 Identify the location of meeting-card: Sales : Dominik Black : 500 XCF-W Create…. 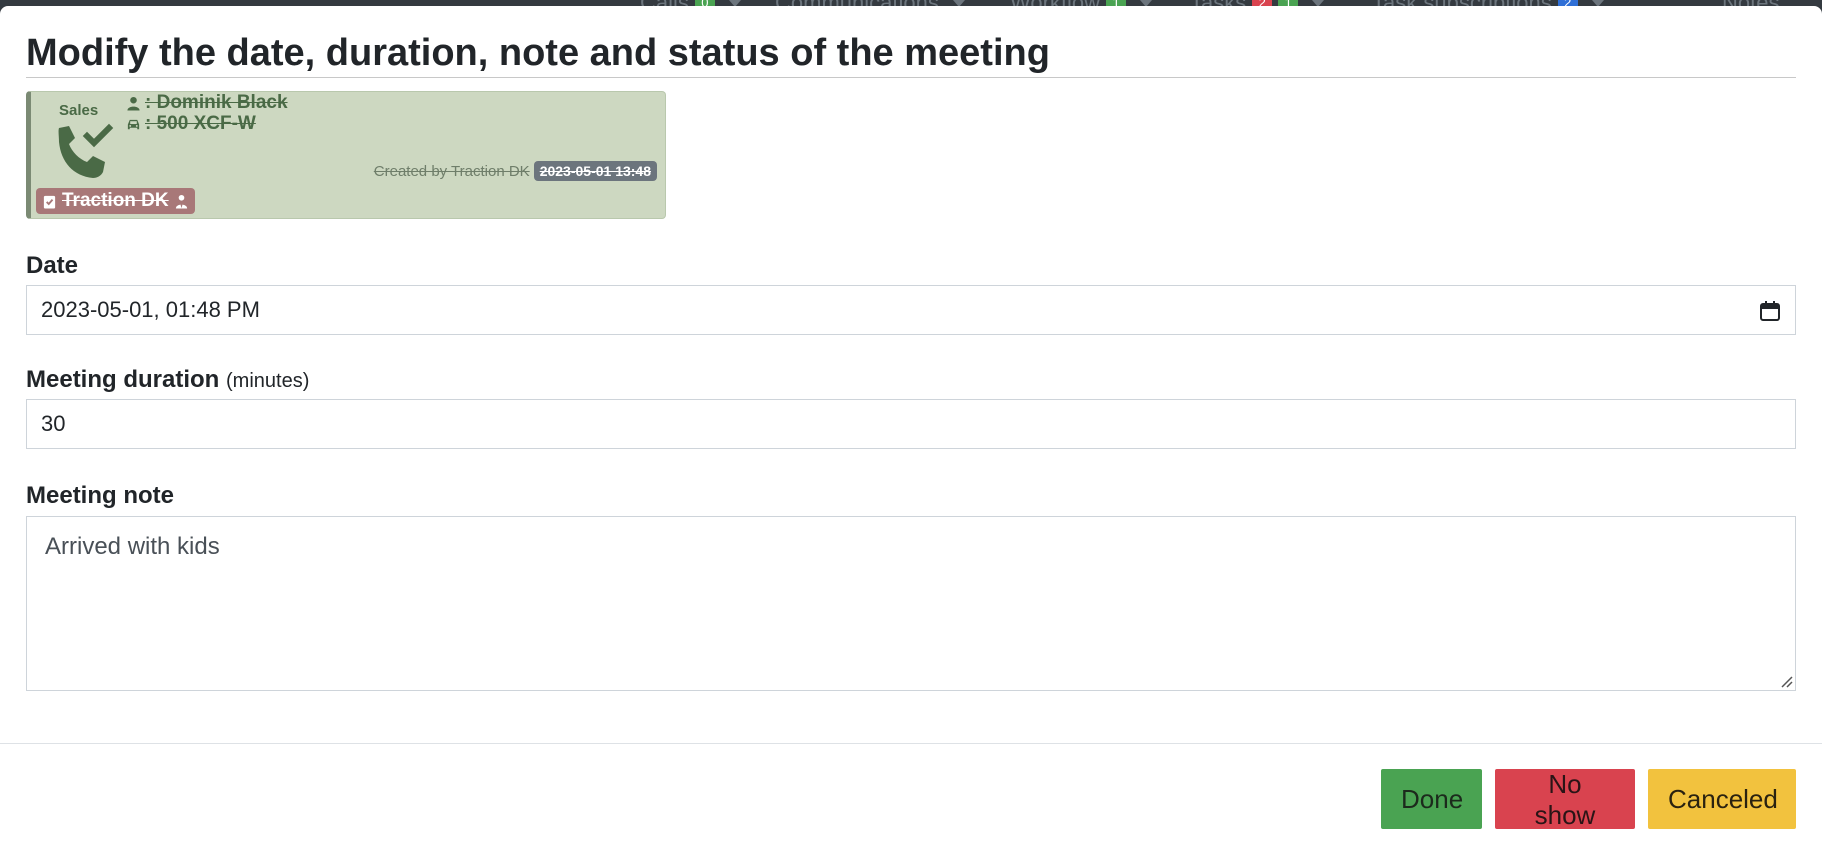
(346, 155).